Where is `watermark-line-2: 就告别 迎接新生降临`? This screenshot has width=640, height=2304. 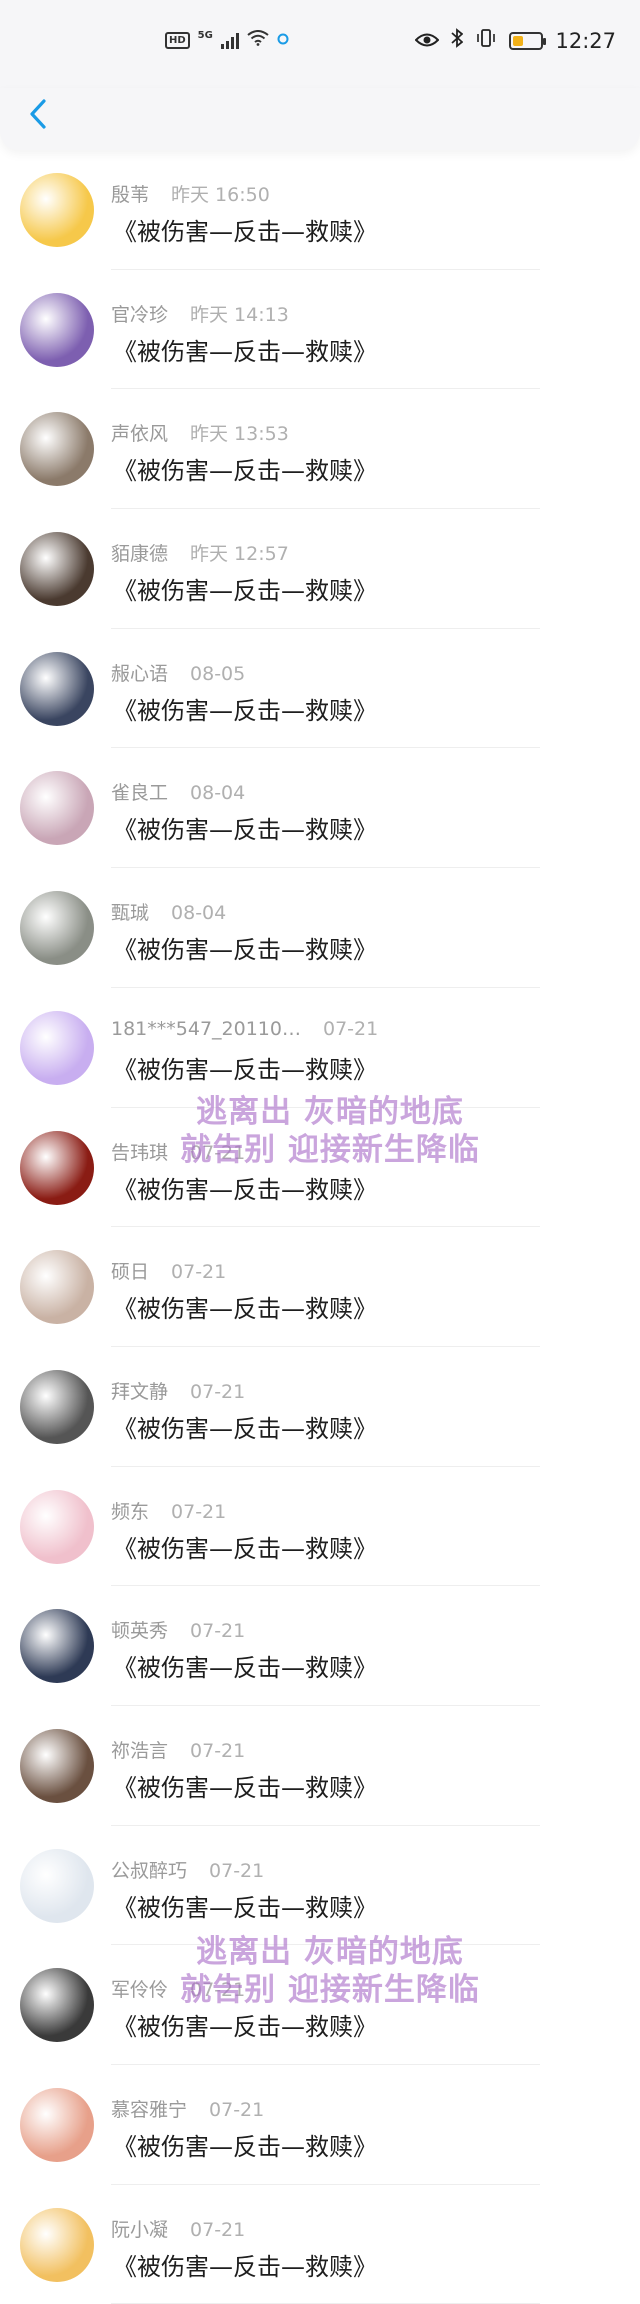 watermark-line-2: 就告别 迎接新生降临 is located at coordinates (330, 1150).